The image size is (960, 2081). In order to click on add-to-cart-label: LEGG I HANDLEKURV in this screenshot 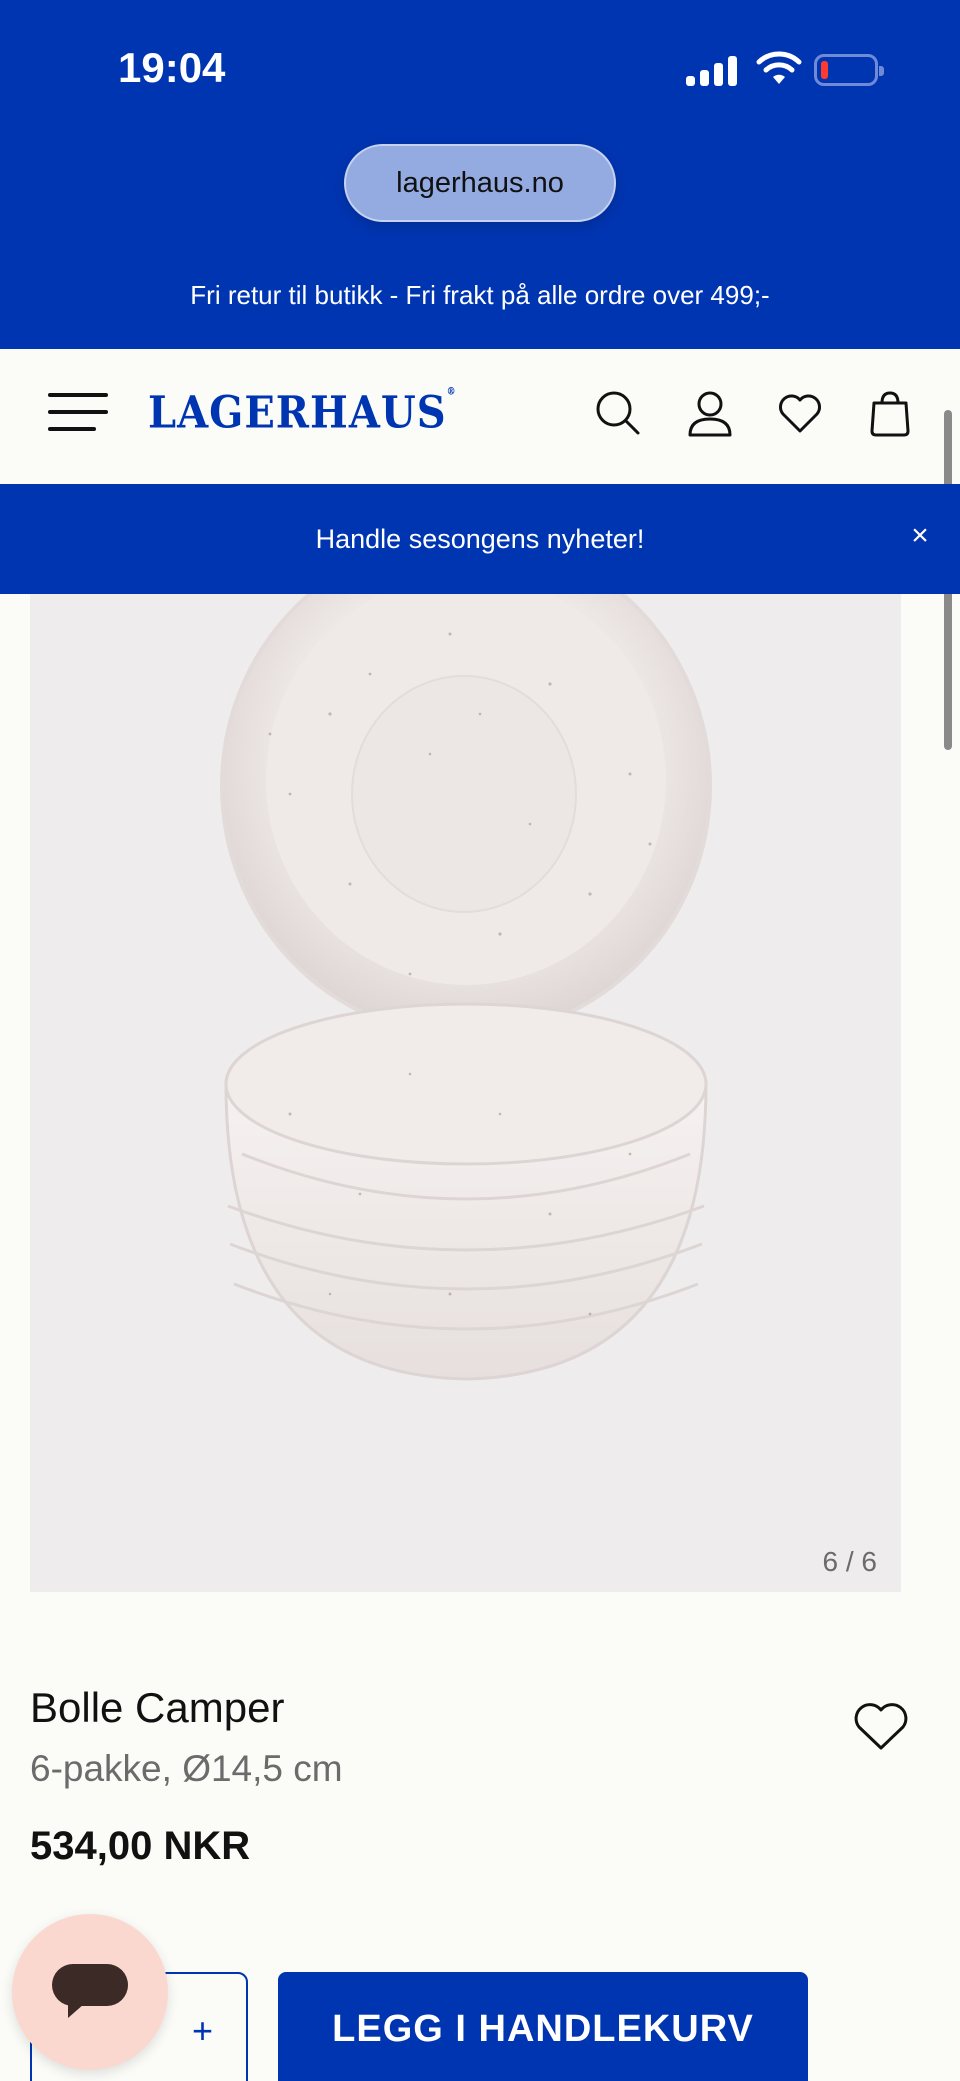, I will do `click(543, 2029)`.